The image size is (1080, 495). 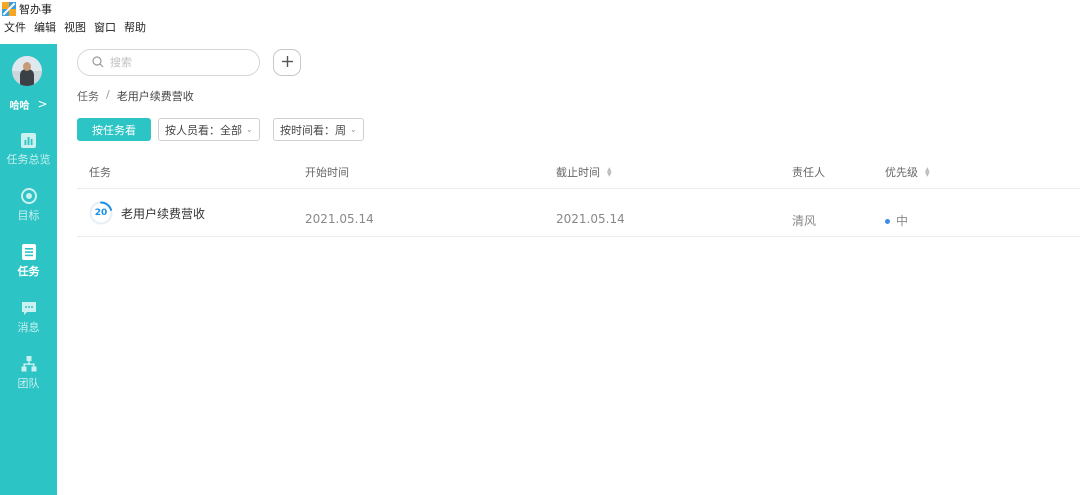 I want to click on header-divider, so click(x=578, y=188).